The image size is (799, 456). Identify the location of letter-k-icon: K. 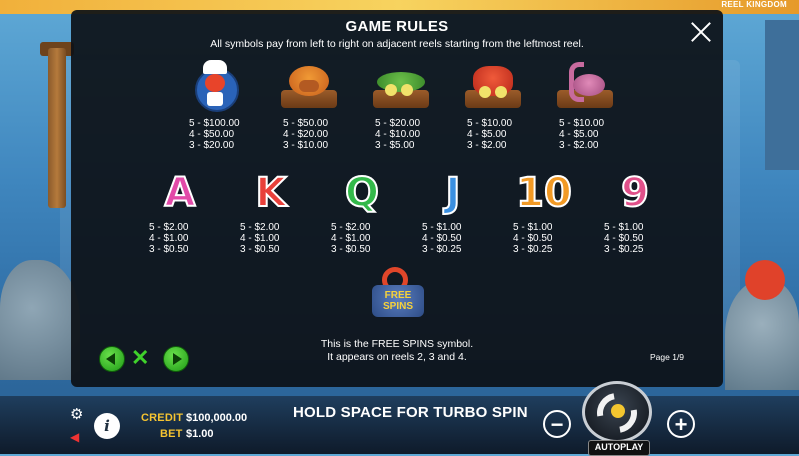
(271, 193).